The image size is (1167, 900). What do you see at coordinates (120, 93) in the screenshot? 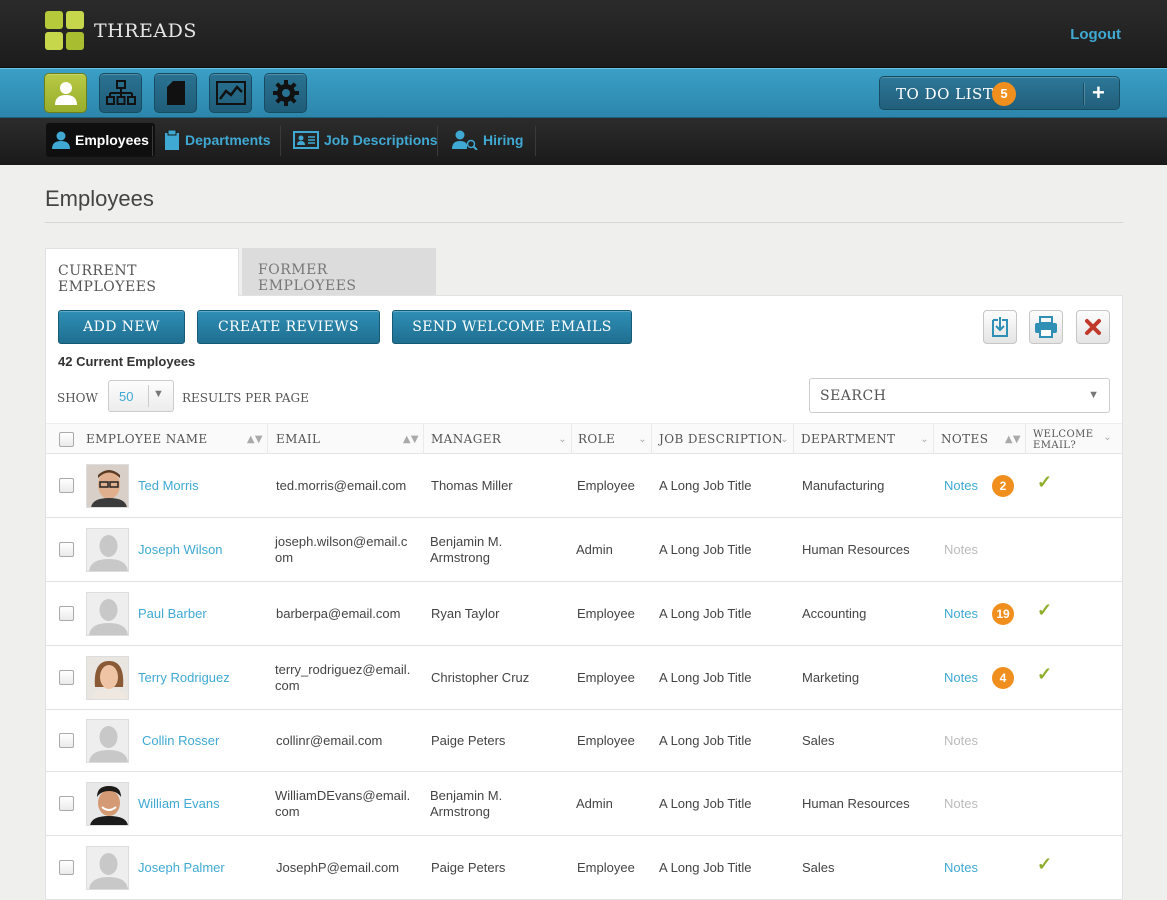
I see `module-org-chart-button` at bounding box center [120, 93].